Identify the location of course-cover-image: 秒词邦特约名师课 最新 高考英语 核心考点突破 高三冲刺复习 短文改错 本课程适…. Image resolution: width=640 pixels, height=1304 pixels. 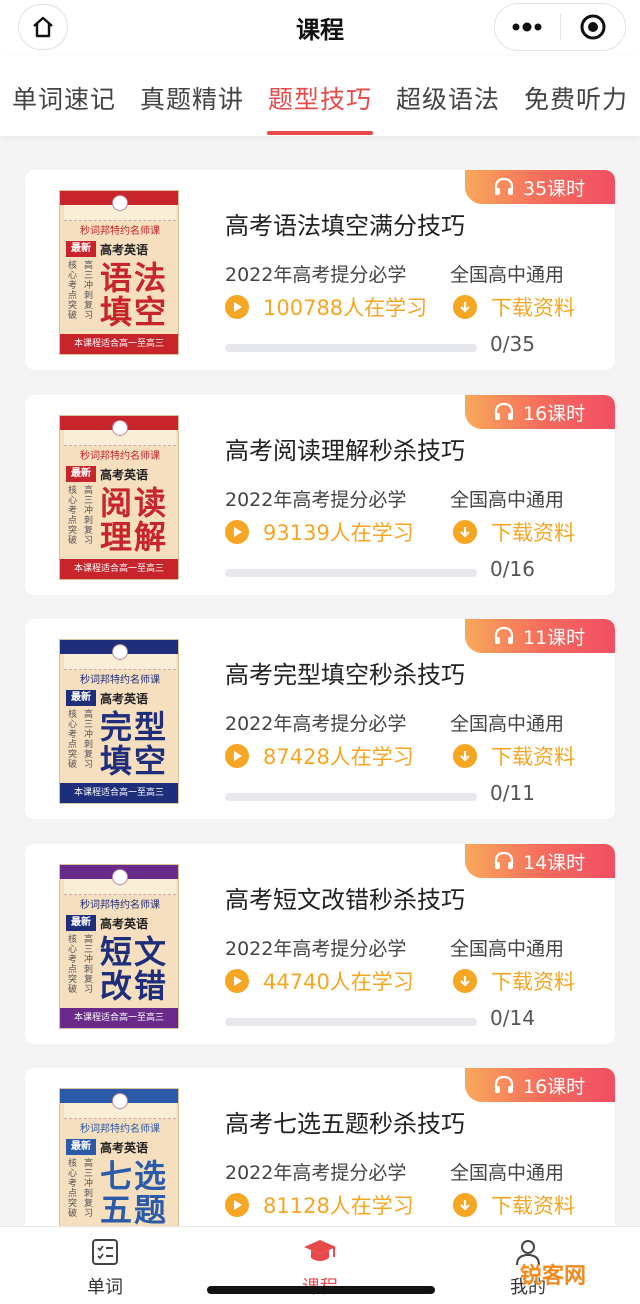
(119, 946).